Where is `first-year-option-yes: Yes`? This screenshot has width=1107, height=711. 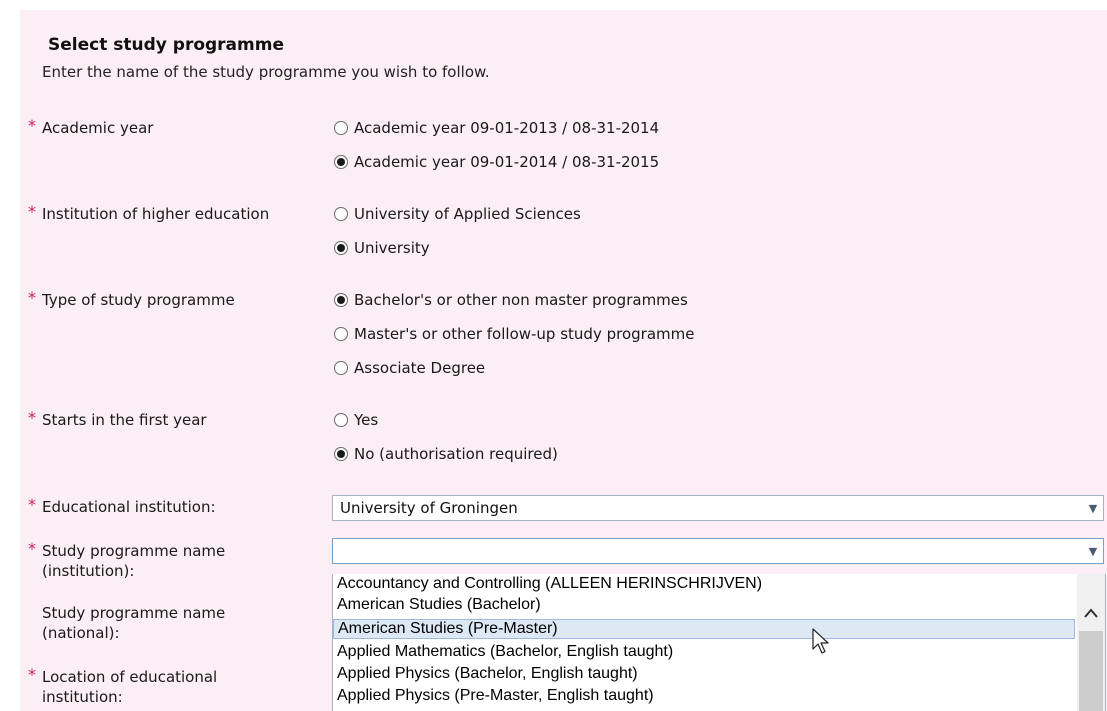 first-year-option-yes: Yes is located at coordinates (356, 420).